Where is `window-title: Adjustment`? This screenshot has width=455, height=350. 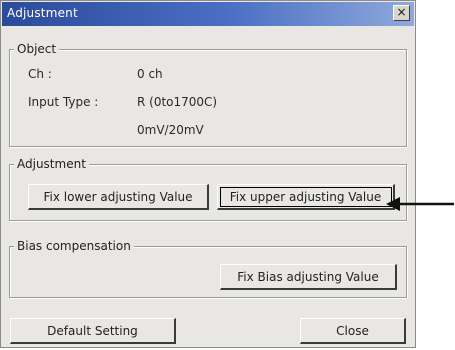 window-title: Adjustment is located at coordinates (42, 13).